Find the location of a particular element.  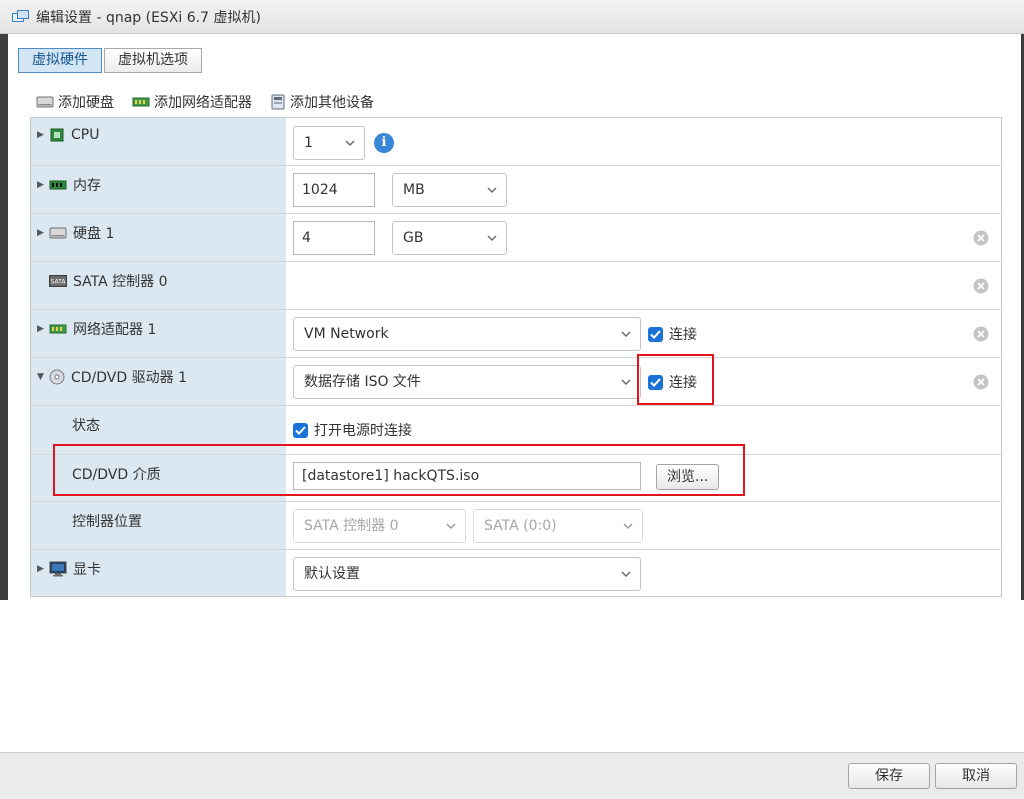

tab-vm-options: 虚拟机选项 is located at coordinates (153, 60).